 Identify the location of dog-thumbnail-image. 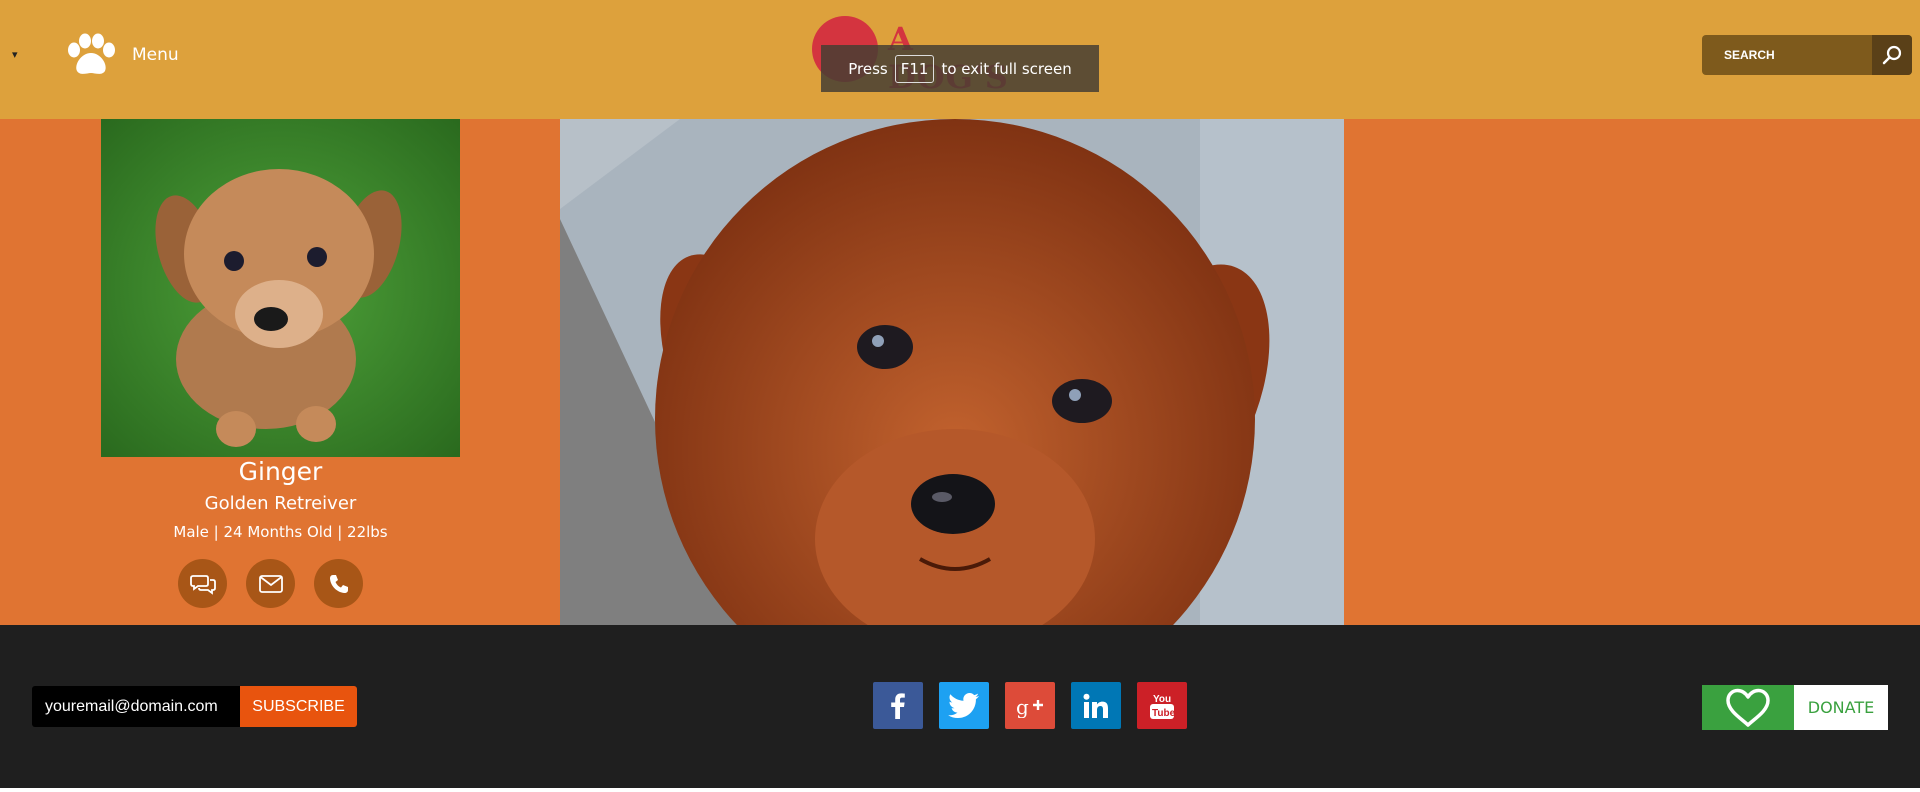
(280, 288).